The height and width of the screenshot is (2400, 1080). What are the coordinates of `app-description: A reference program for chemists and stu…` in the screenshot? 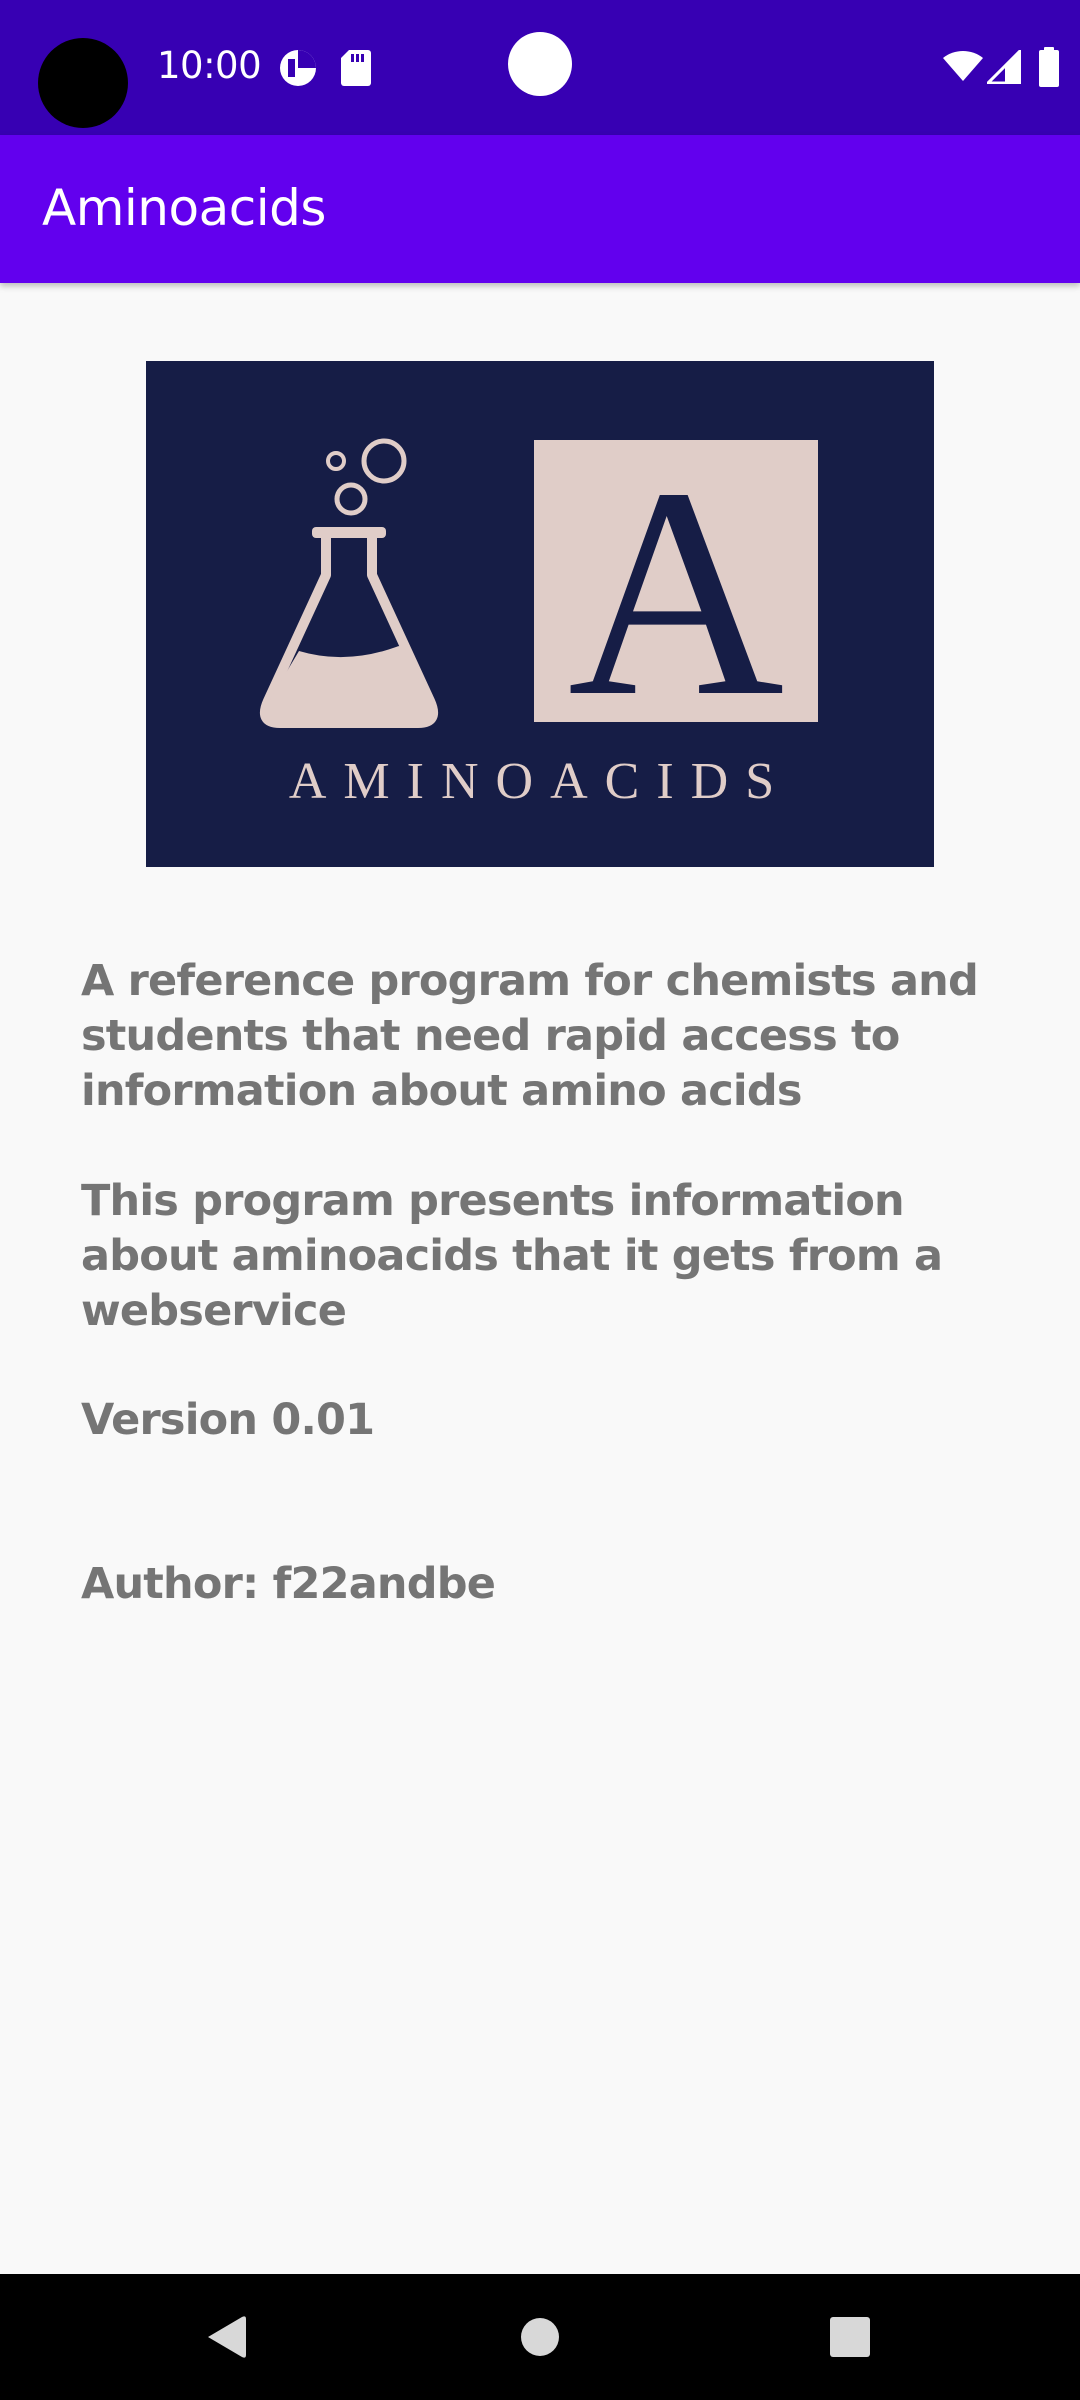 It's located at (530, 1036).